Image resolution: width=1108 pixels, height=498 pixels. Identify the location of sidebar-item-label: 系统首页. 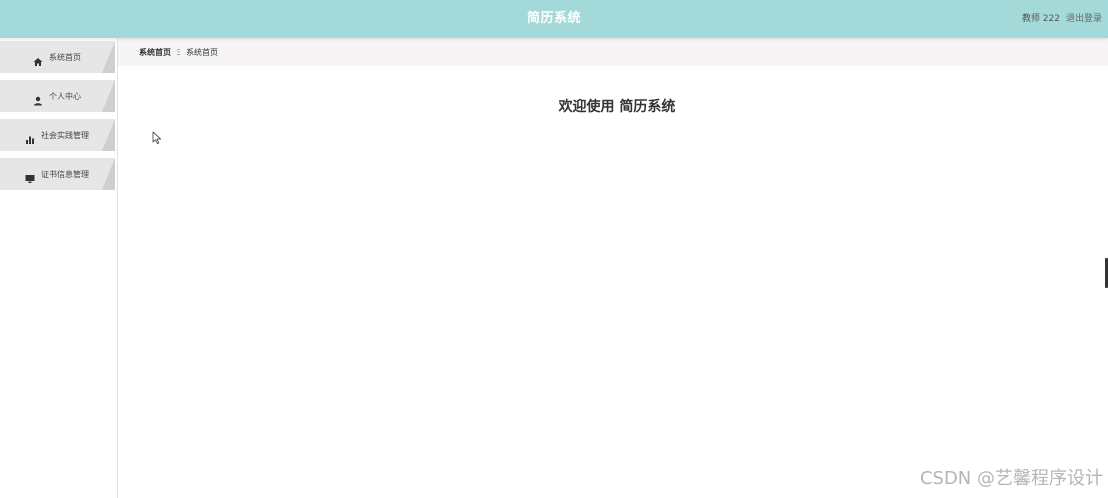
(65, 57).